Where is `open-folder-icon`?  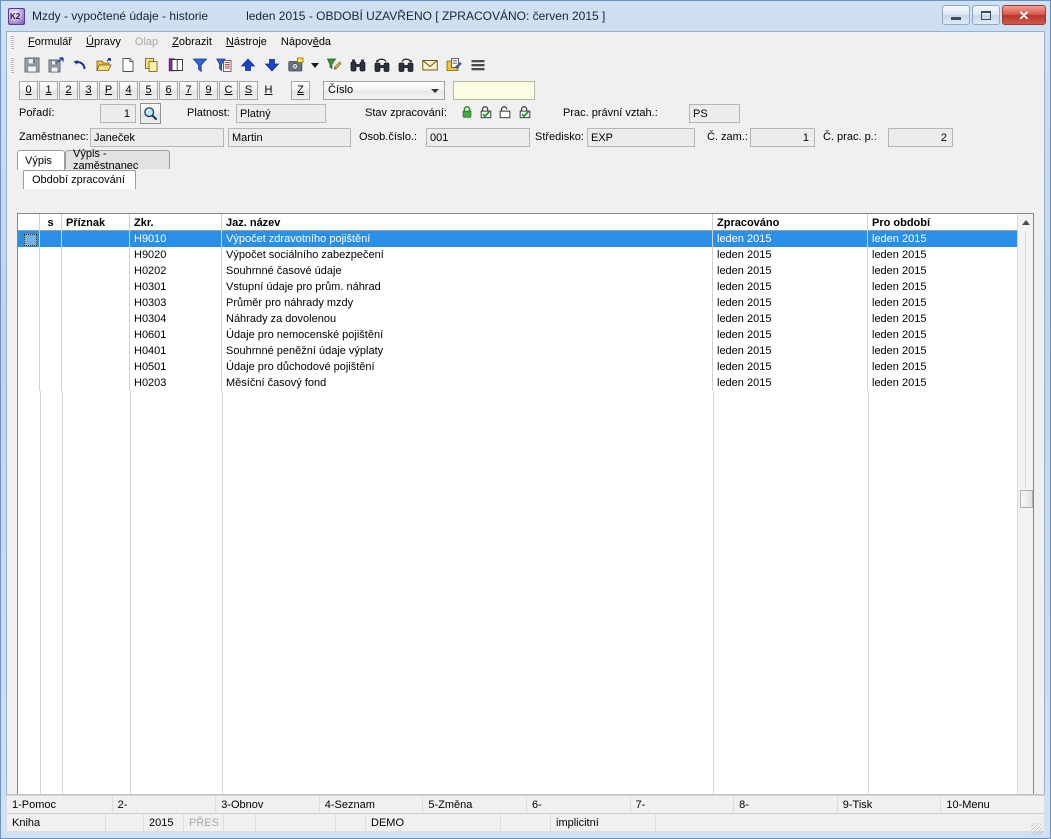
open-folder-icon is located at coordinates (103, 65).